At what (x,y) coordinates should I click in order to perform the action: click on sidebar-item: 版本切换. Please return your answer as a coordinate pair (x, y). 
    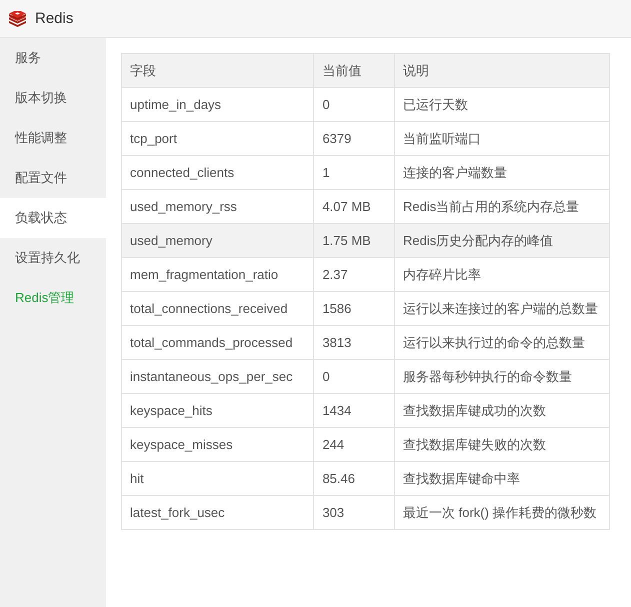
    Looking at the image, I should click on (53, 98).